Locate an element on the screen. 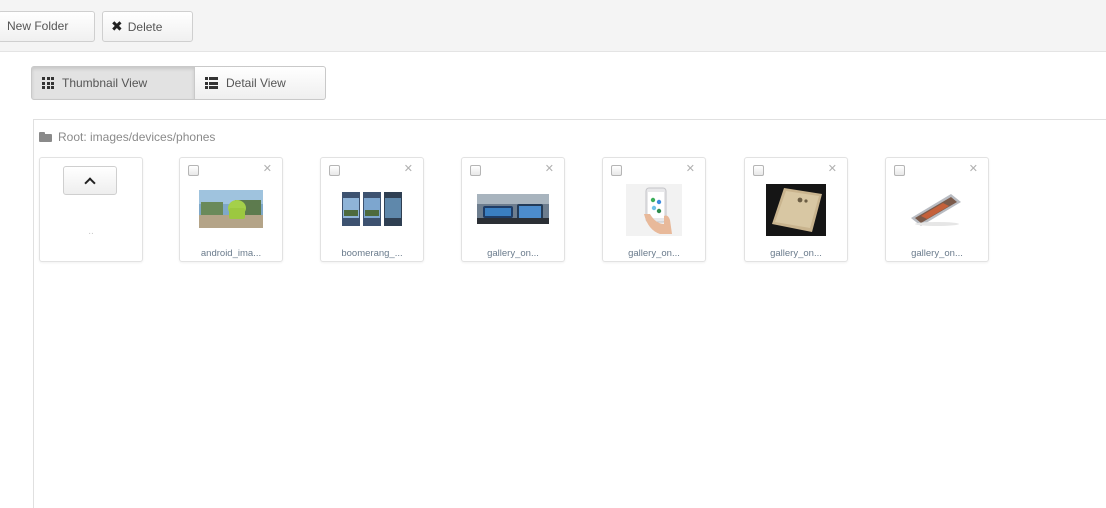 This screenshot has width=1106, height=508. delete-button: ✖ Delete is located at coordinates (147, 26).